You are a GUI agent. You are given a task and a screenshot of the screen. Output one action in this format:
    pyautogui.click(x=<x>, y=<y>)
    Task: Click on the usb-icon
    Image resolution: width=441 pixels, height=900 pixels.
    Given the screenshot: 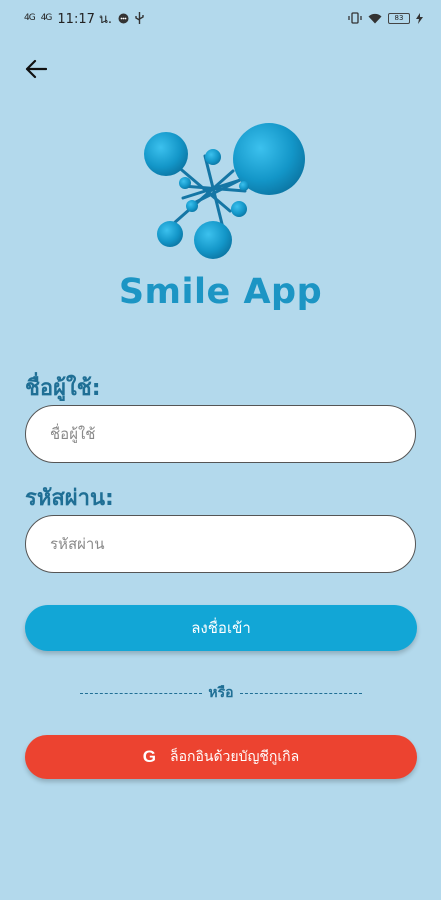 What is the action you would take?
    pyautogui.click(x=139, y=18)
    